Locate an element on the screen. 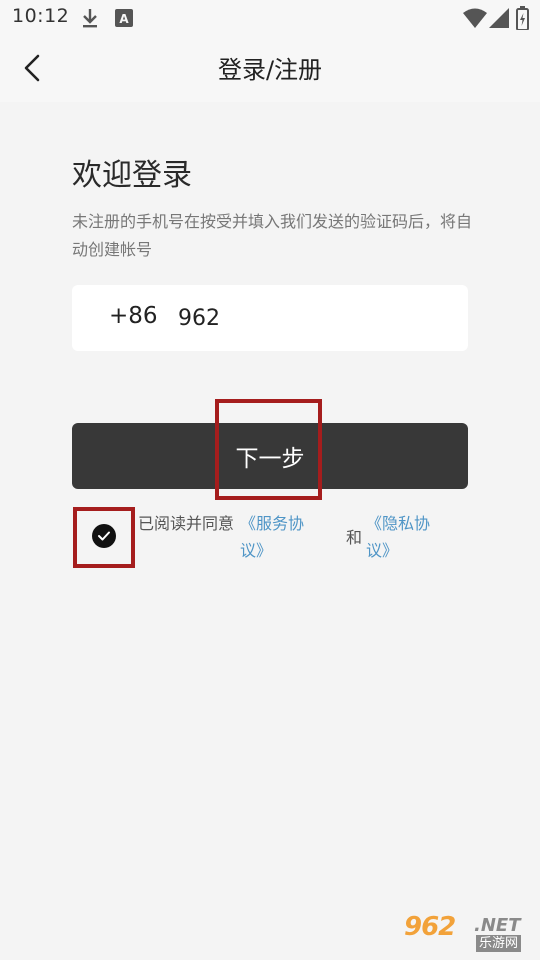 This screenshot has height=960, width=540. signal-icon is located at coordinates (499, 20).